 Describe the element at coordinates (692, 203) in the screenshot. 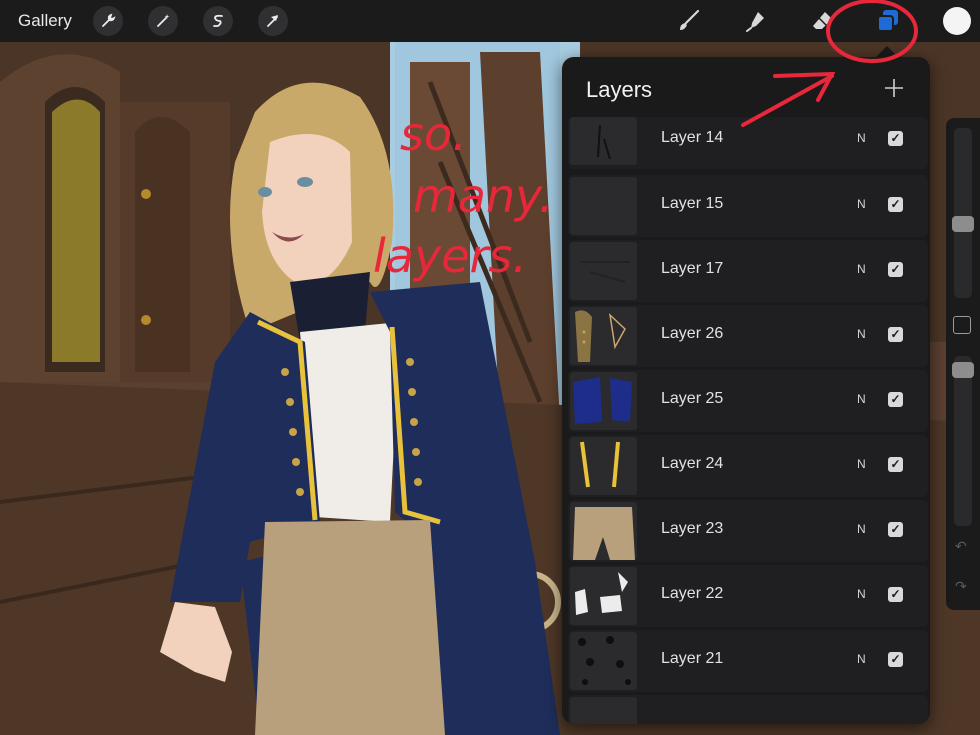

I see `layer-name: Layer 15` at that location.